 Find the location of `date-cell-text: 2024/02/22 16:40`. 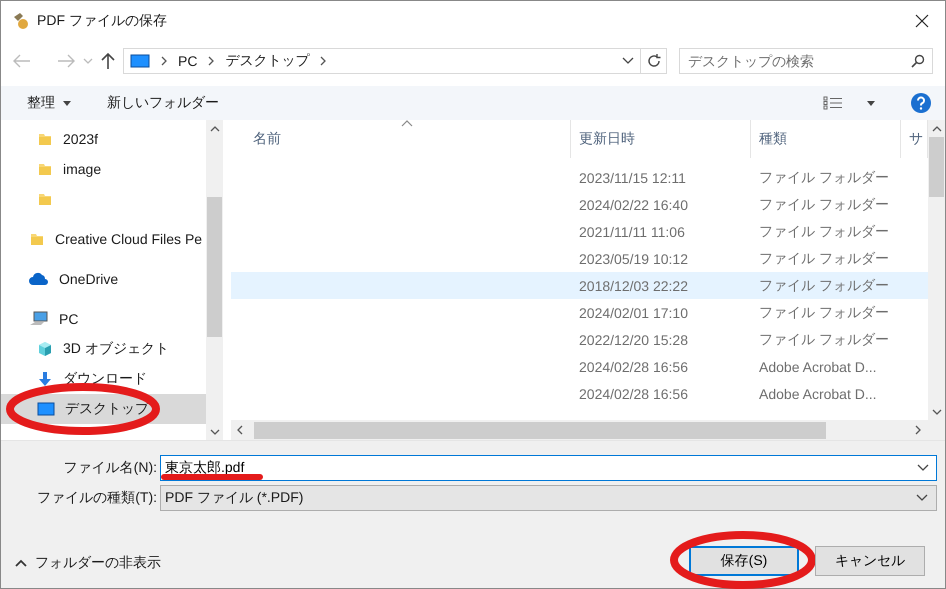

date-cell-text: 2024/02/22 16:40 is located at coordinates (633, 204).